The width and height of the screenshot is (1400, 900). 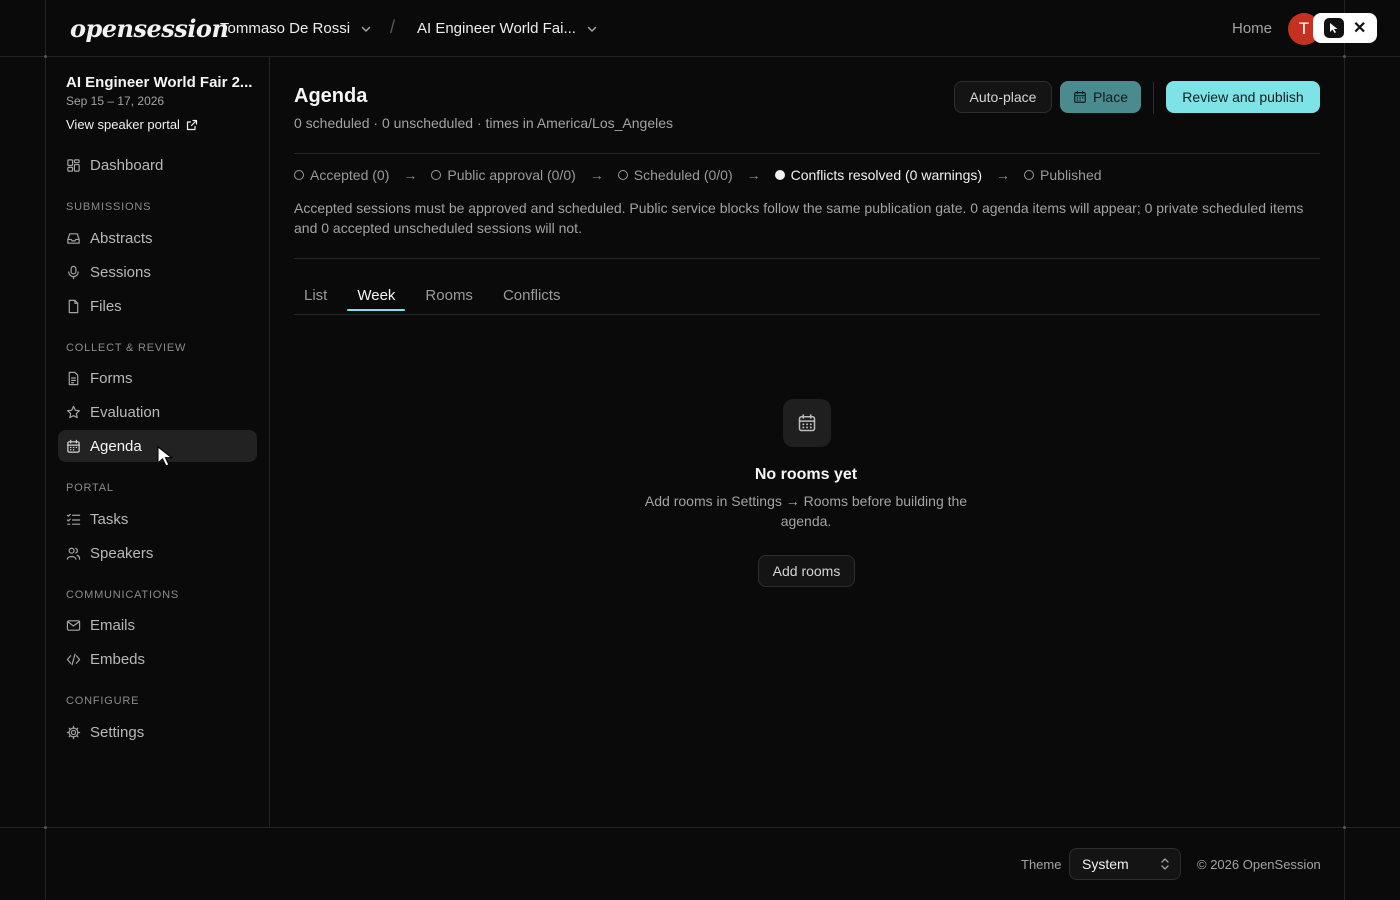 What do you see at coordinates (157, 553) in the screenshot?
I see `sidebar-item-speakers: Speakers` at bounding box center [157, 553].